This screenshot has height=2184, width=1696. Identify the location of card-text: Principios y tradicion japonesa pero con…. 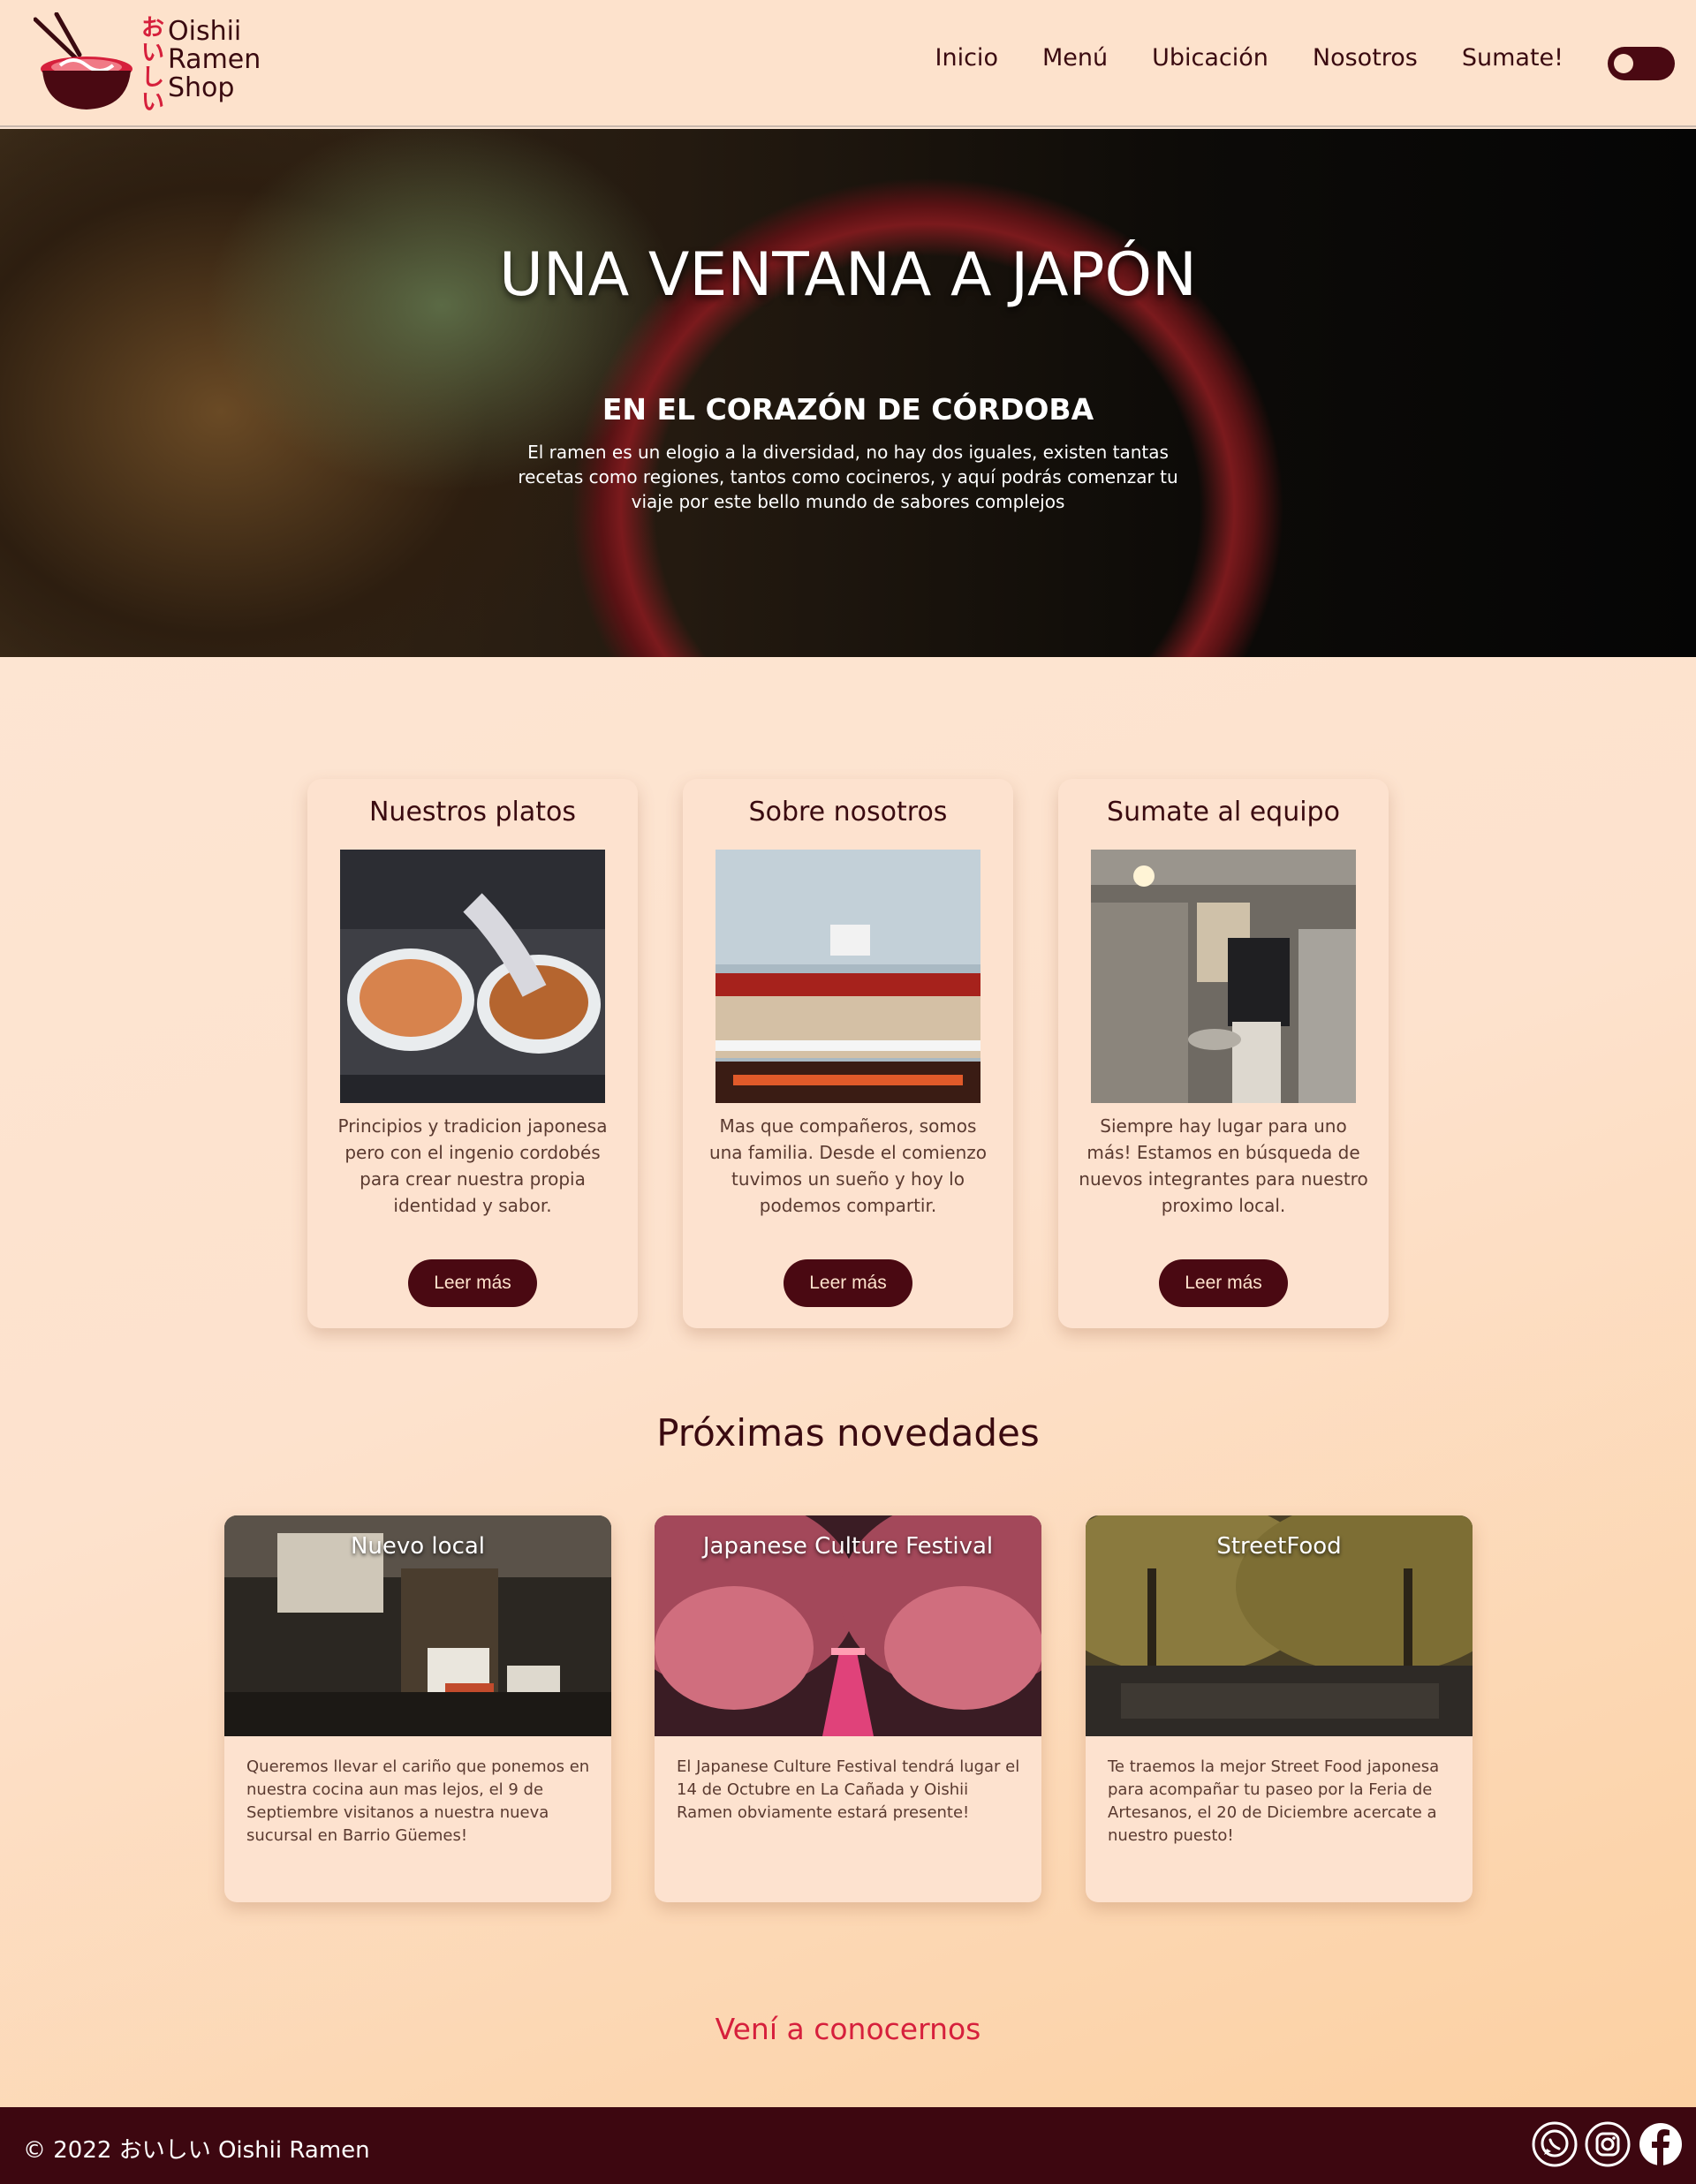
(472, 1165).